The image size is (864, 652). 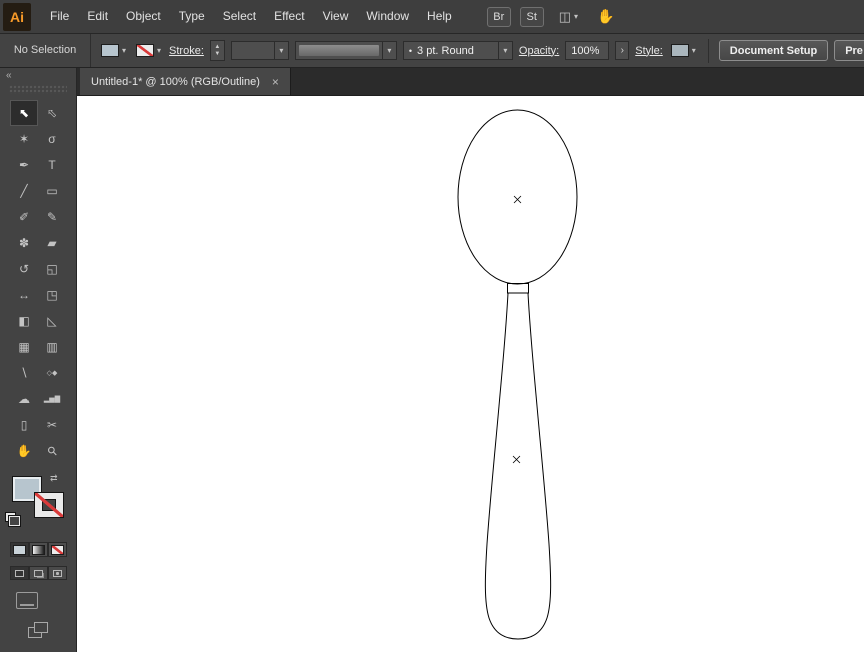 I want to click on rotate-icon: ↺, so click(x=24, y=269).